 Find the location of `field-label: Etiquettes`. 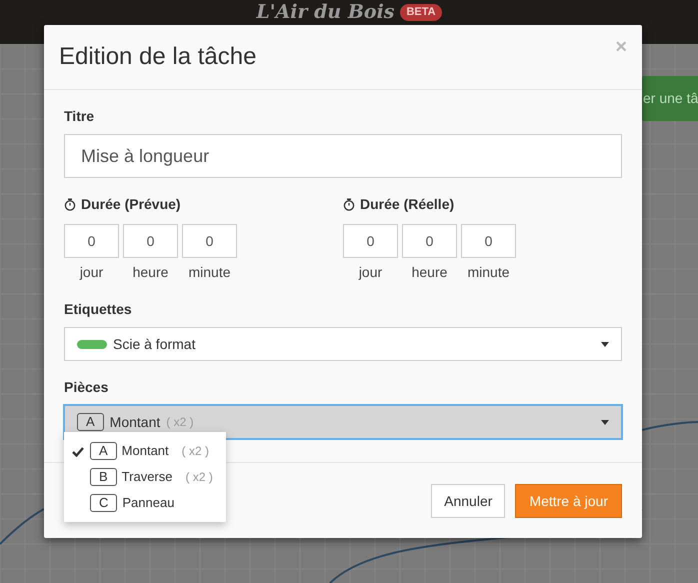

field-label: Etiquettes is located at coordinates (98, 309).